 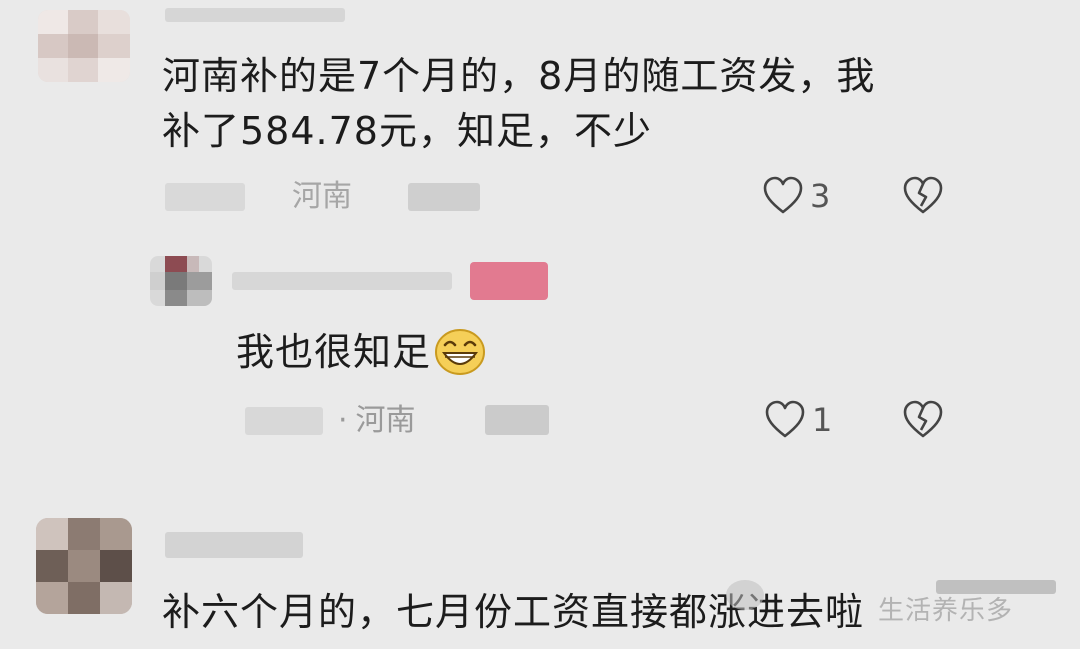 I want to click on reply-avatar, so click(x=181, y=281).